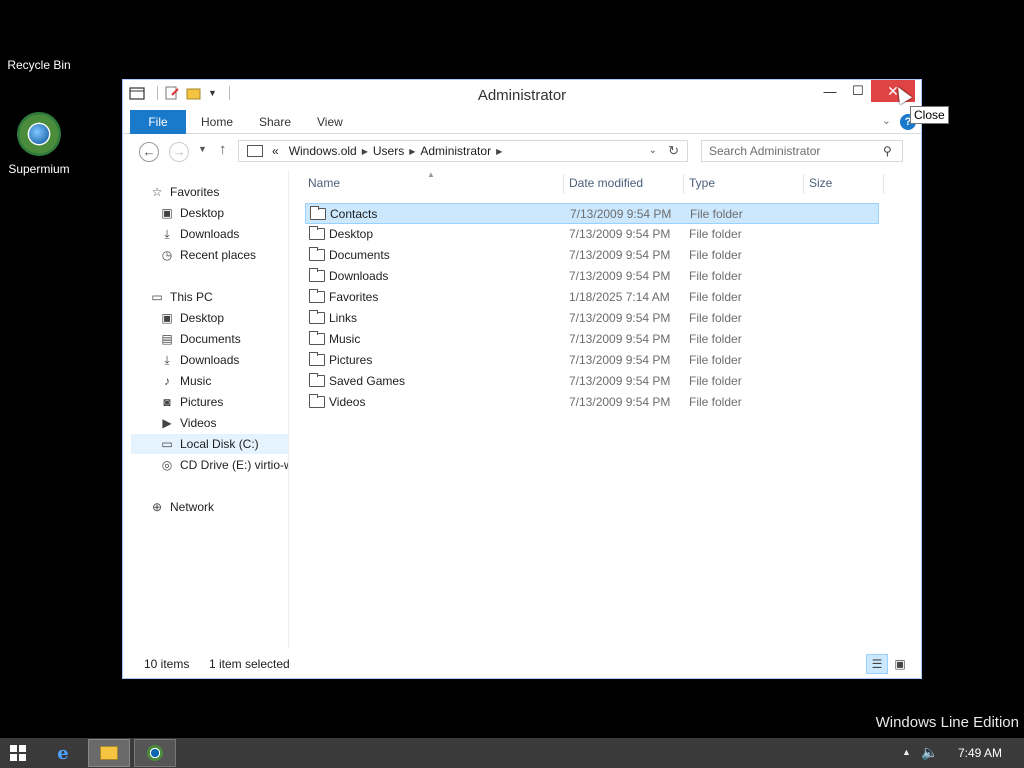 This screenshot has height=768, width=1024. Describe the element at coordinates (191, 318) in the screenshot. I see `nav-pc-desktop: ▣ Desktop` at that location.